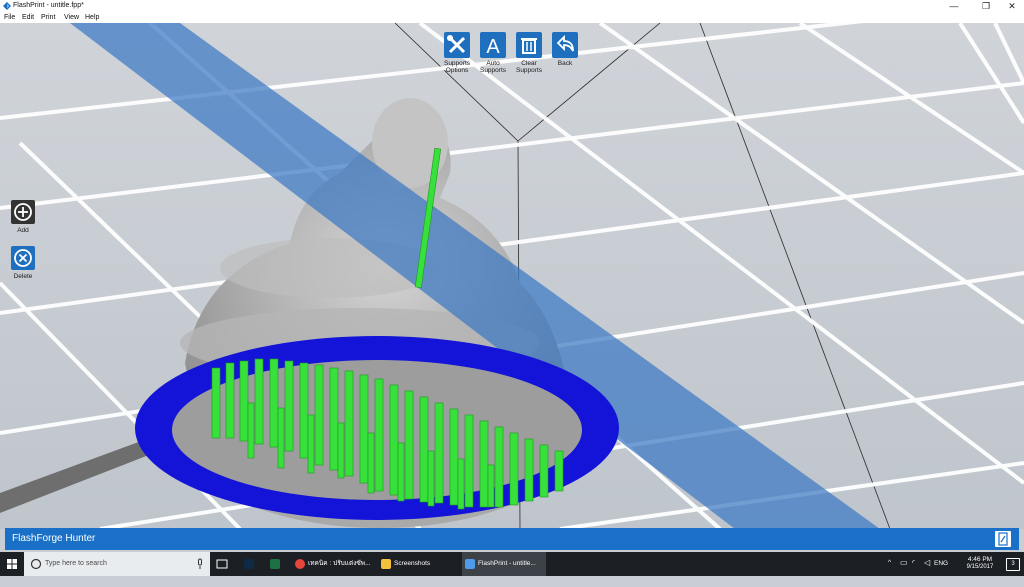 This screenshot has width=1024, height=587. Describe the element at coordinates (7, 6) in the screenshot. I see `flashprint-app-icon` at that location.